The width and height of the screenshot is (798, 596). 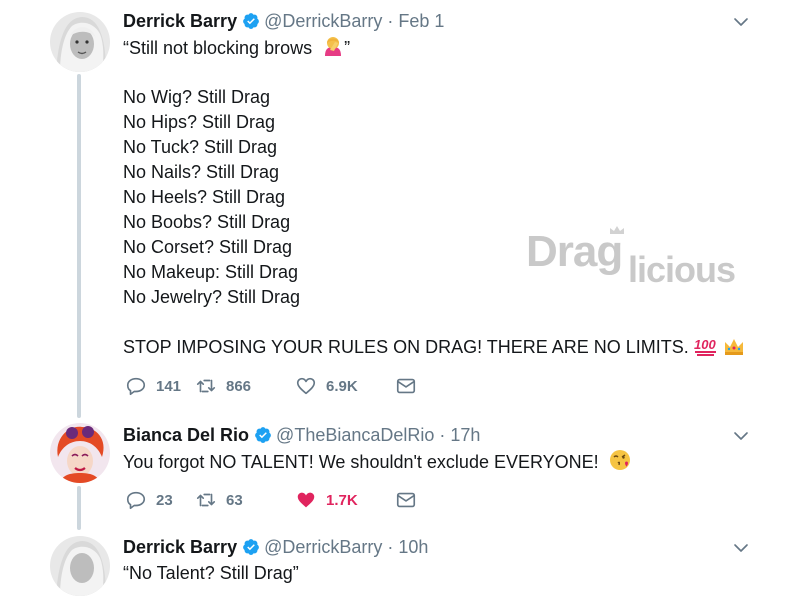 I want to click on handle: @TheBiancaDelRio, so click(x=355, y=435).